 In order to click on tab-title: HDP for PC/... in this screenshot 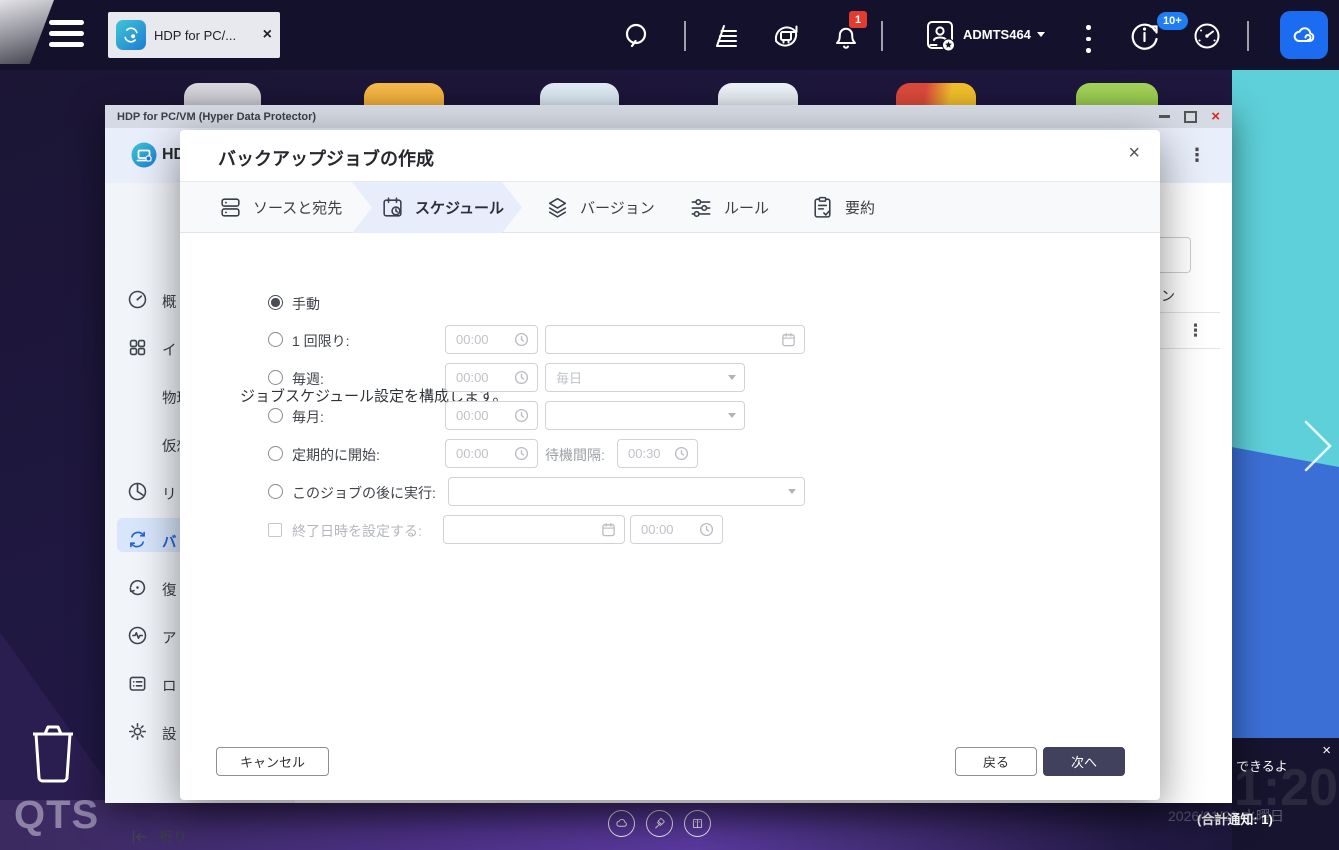, I will do `click(195, 35)`.